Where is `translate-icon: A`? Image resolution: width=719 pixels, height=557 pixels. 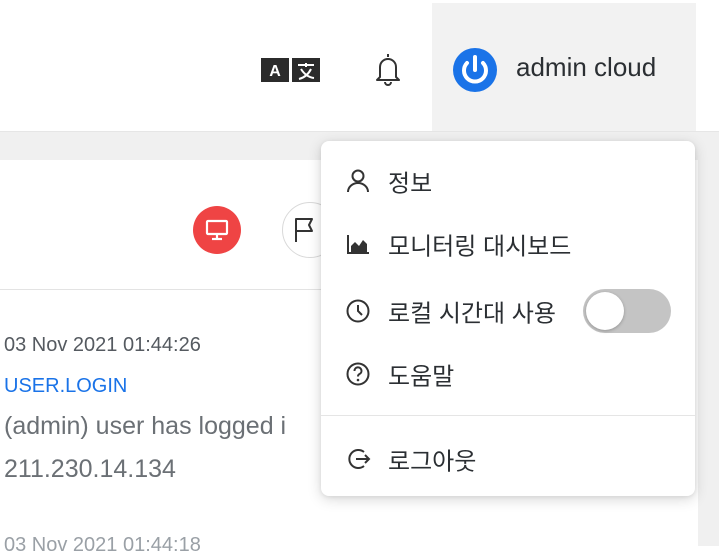 translate-icon: A is located at coordinates (291, 72).